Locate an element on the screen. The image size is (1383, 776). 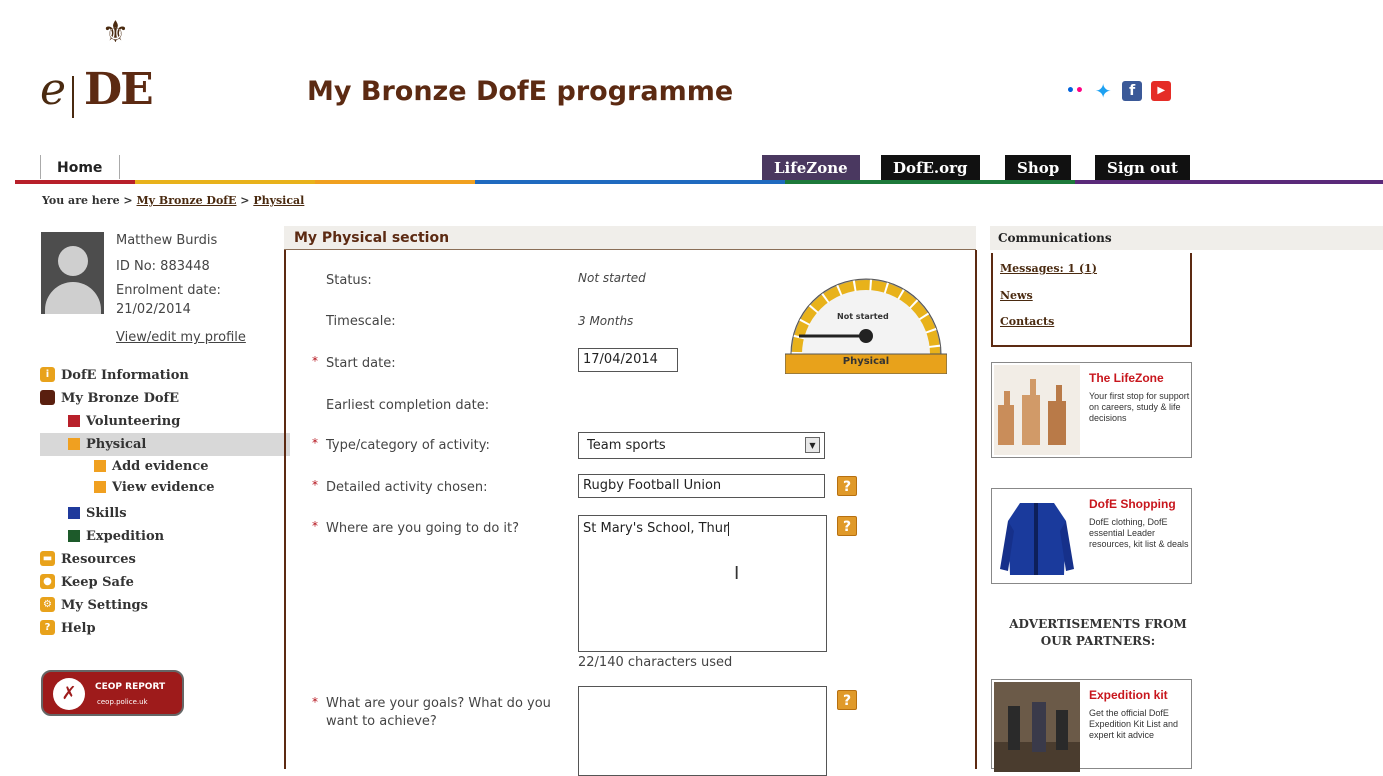
logo-de: DE is located at coordinates (119, 89).